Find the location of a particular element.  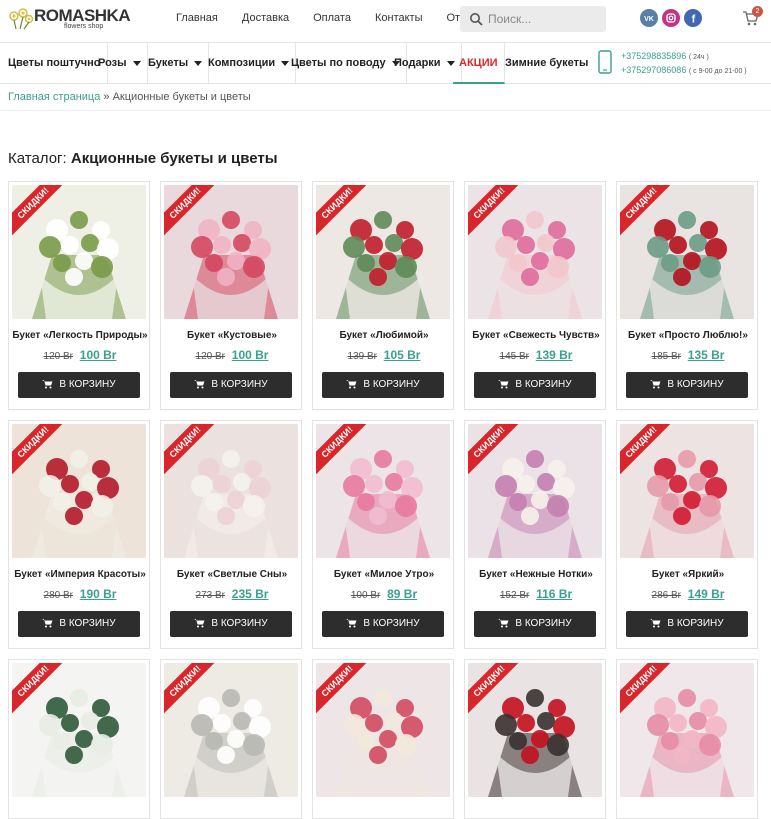

product-name: Букет «Светлые Сны» is located at coordinates (232, 574).